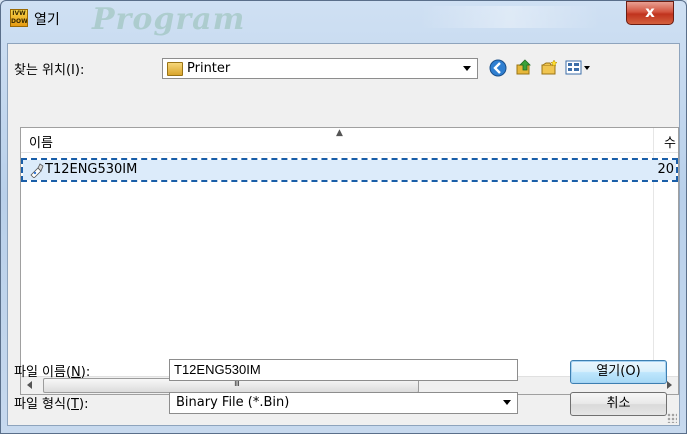 The width and height of the screenshot is (687, 434). What do you see at coordinates (43, 372) in the screenshot?
I see `filename-label-prefix: 파일 이름(` at bounding box center [43, 372].